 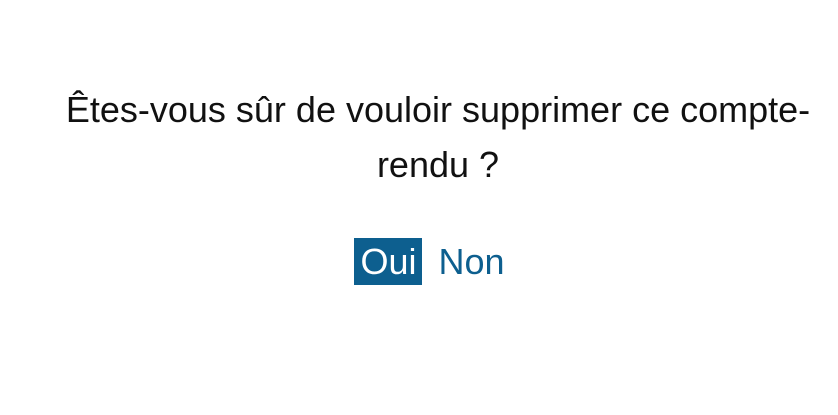 I want to click on no-button: Non, so click(x=471, y=261).